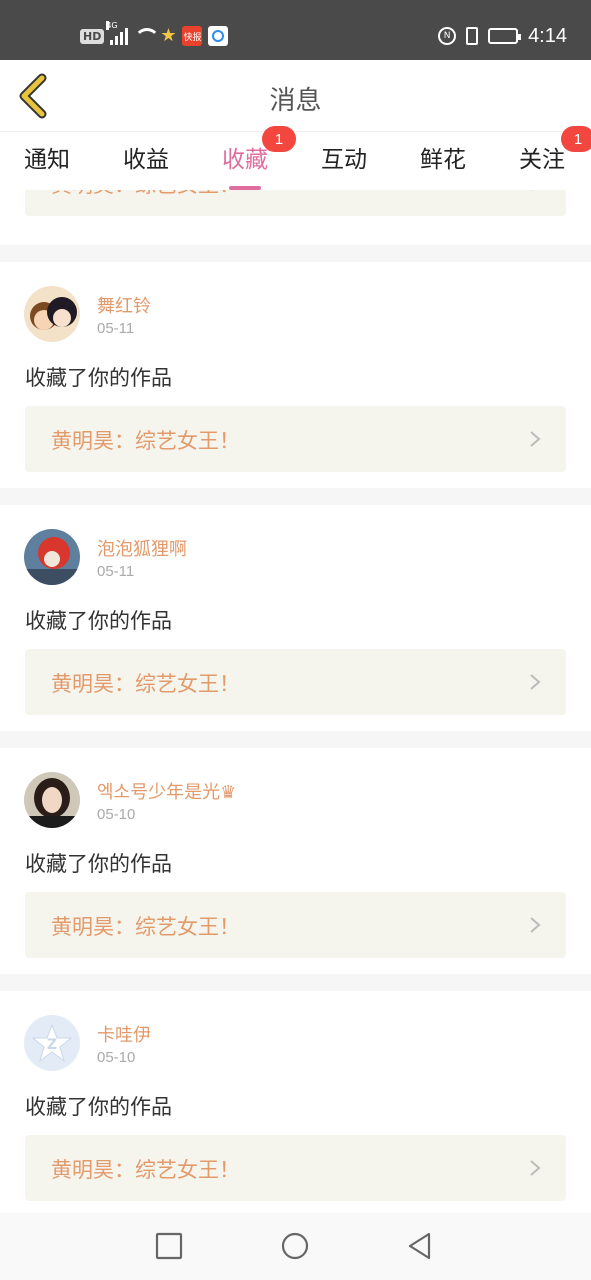  What do you see at coordinates (295, 101) in the screenshot?
I see `page-title: 消息` at bounding box center [295, 101].